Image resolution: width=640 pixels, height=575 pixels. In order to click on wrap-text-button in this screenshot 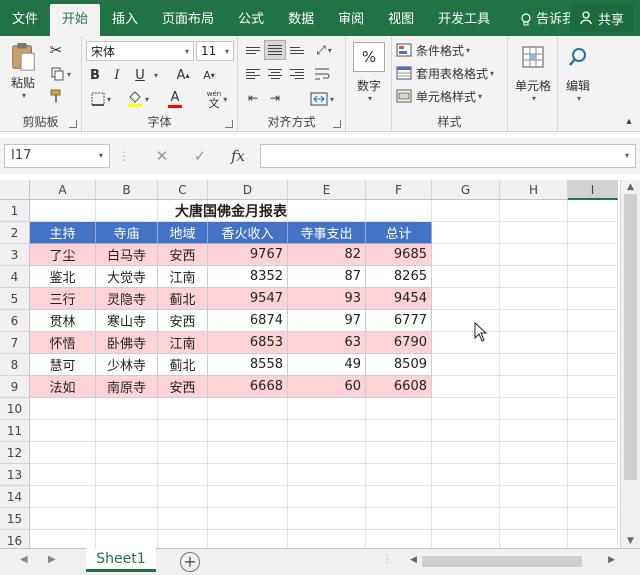, I will do `click(322, 74)`.